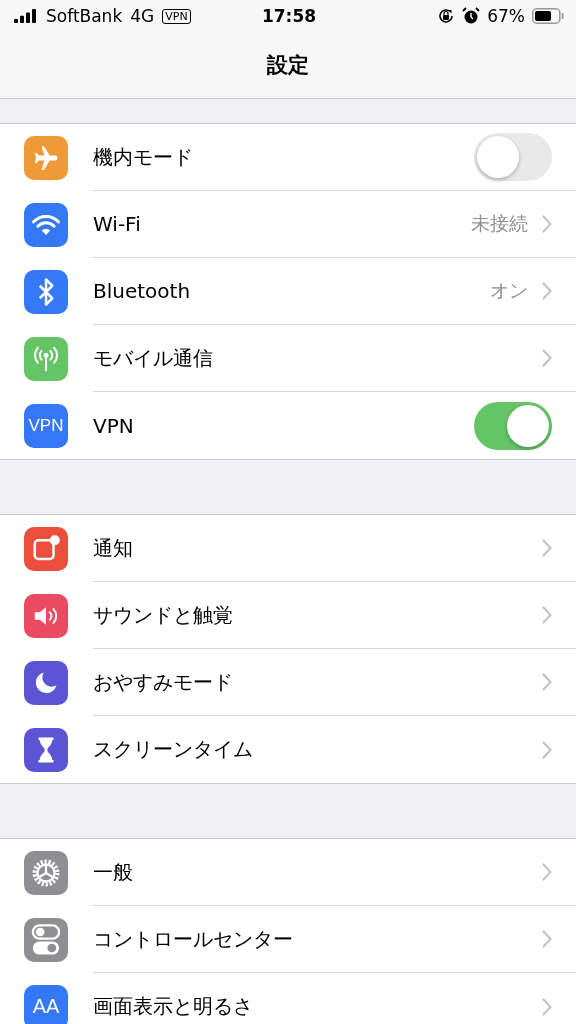 This screenshot has width=576, height=1024. I want to click on carrier-name: SoftBank, so click(84, 16).